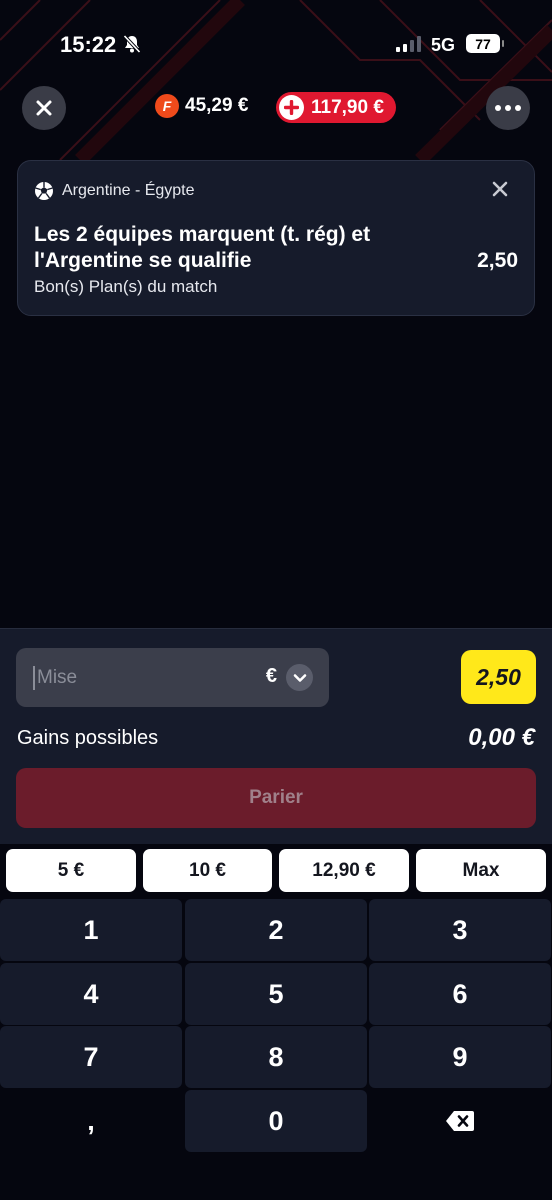  What do you see at coordinates (276, 798) in the screenshot?
I see `place-bet-button: Parier` at bounding box center [276, 798].